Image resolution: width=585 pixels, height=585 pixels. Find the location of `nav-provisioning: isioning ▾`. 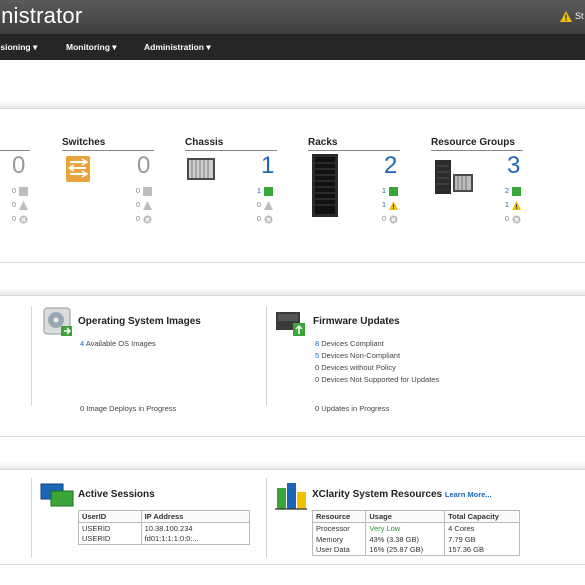

nav-provisioning: isioning ▾ is located at coordinates (18, 47).